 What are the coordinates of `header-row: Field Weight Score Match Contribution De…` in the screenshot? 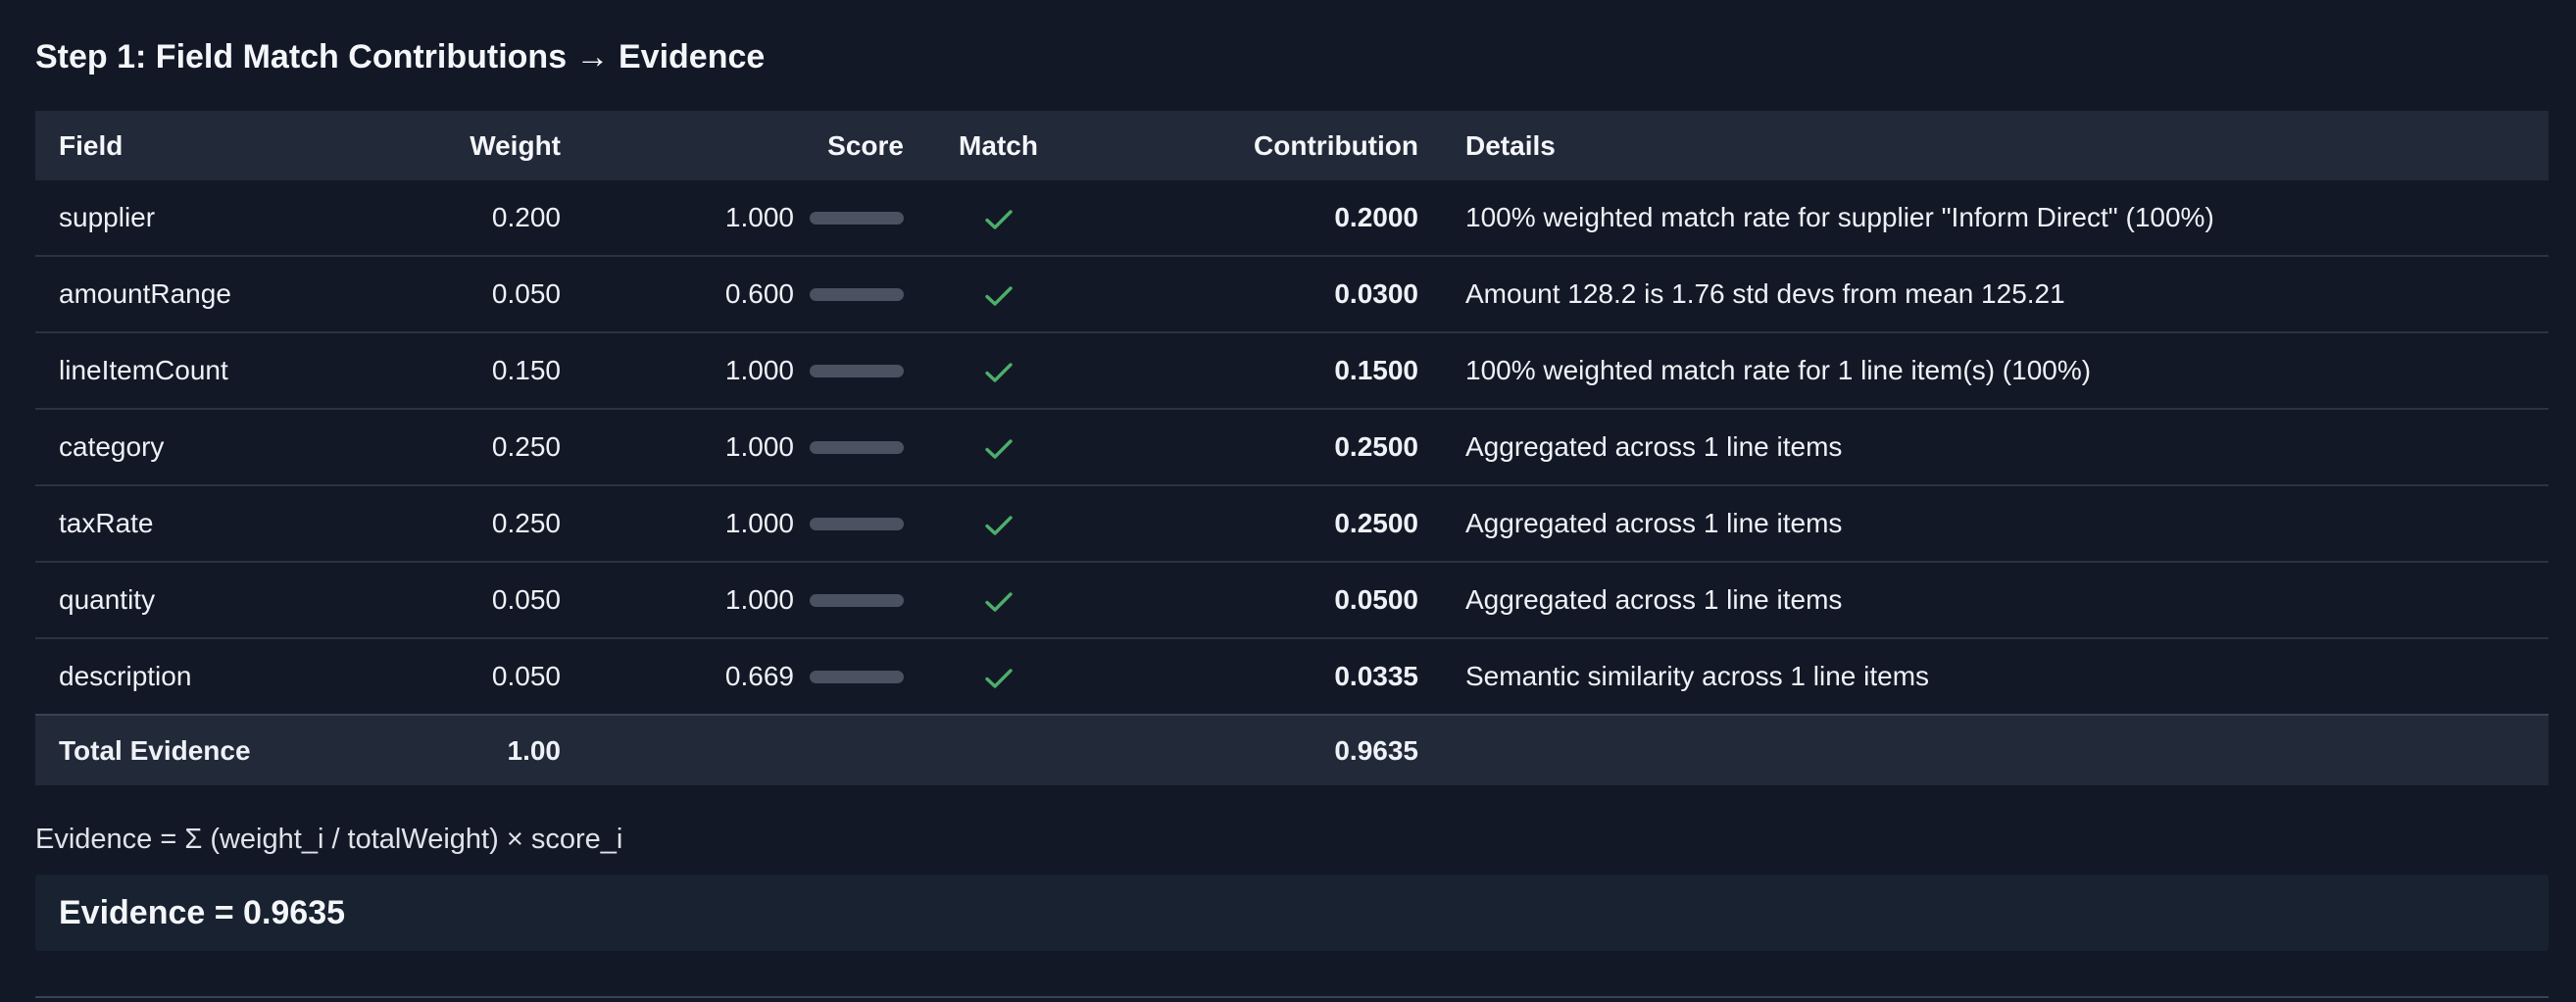 It's located at (1292, 145).